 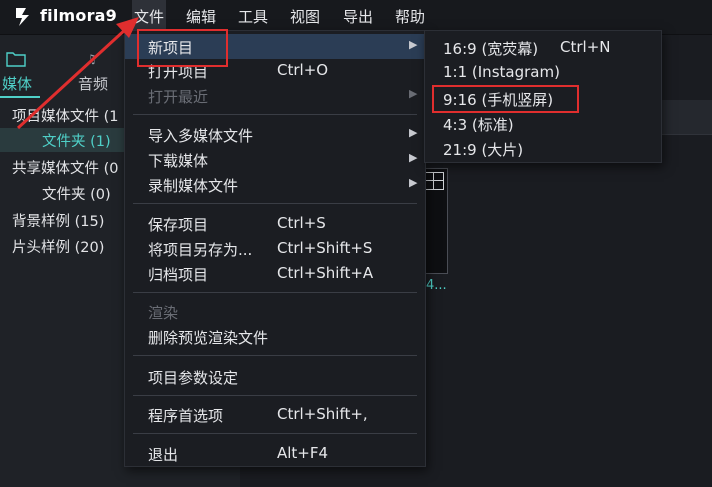 I want to click on menu-item-shortcut: Ctrl+S, so click(x=301, y=223).